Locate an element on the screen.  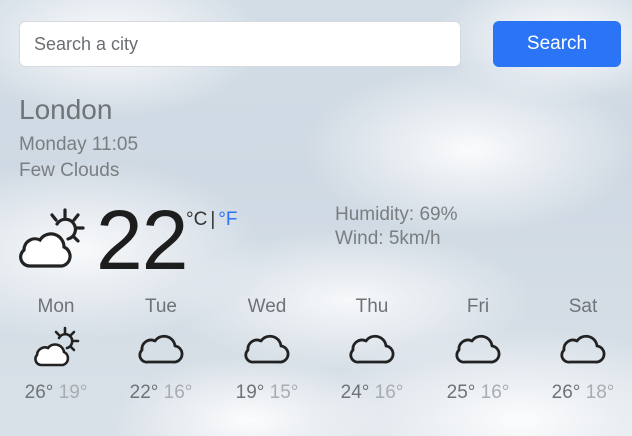
forecast-min-temp: 15° is located at coordinates (284, 392).